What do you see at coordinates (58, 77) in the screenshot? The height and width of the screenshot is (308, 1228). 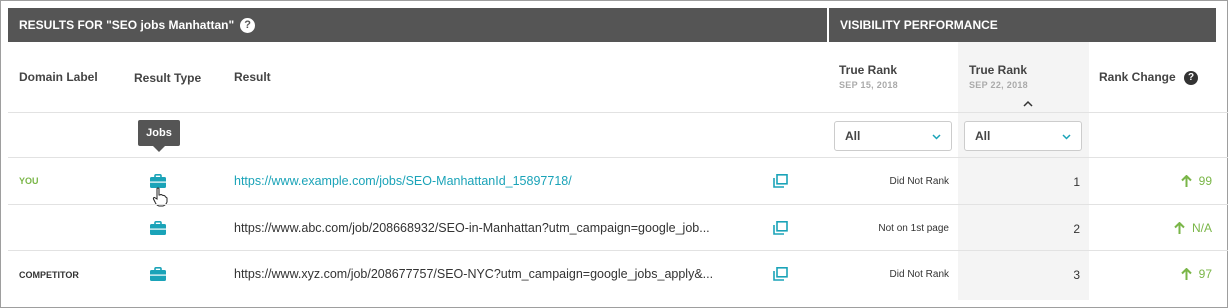 I see `column-domain-label: Domain Label` at bounding box center [58, 77].